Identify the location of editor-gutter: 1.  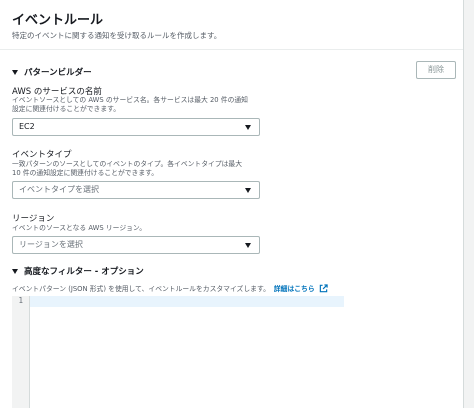
(21, 352).